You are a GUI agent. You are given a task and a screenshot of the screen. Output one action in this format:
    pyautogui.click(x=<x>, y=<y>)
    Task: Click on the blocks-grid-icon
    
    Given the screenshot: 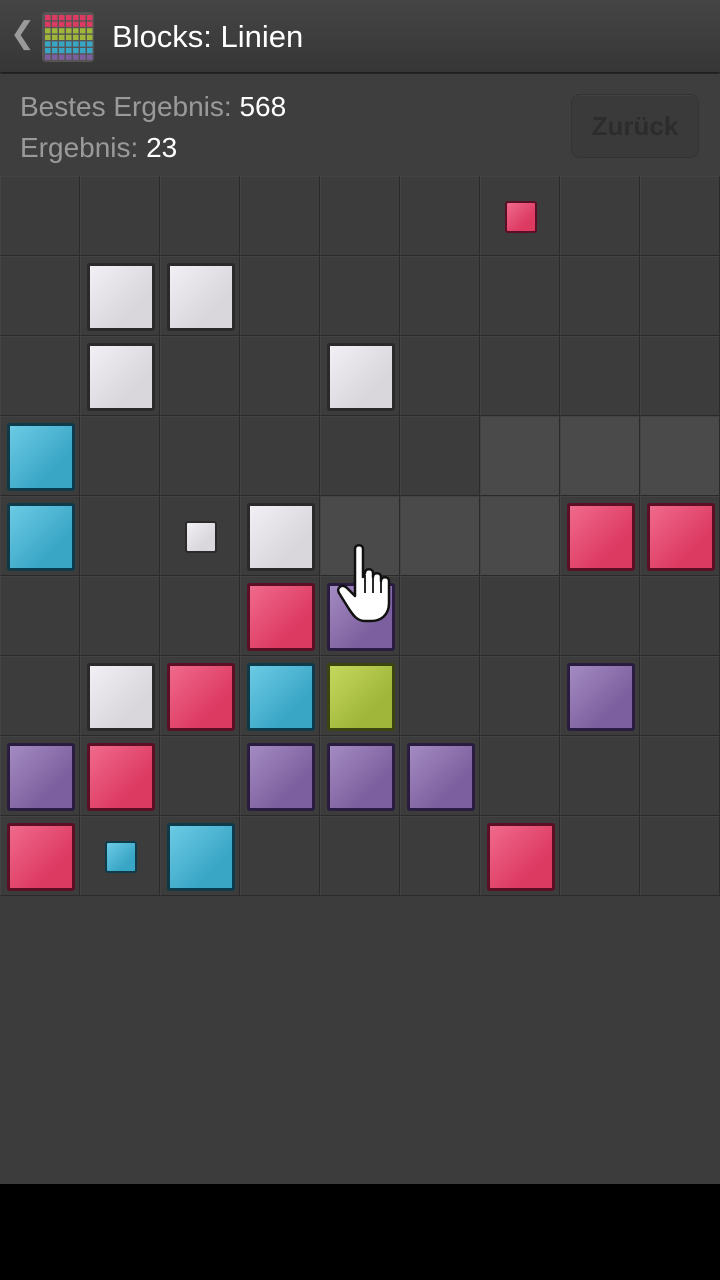 What is the action you would take?
    pyautogui.click(x=68, y=37)
    